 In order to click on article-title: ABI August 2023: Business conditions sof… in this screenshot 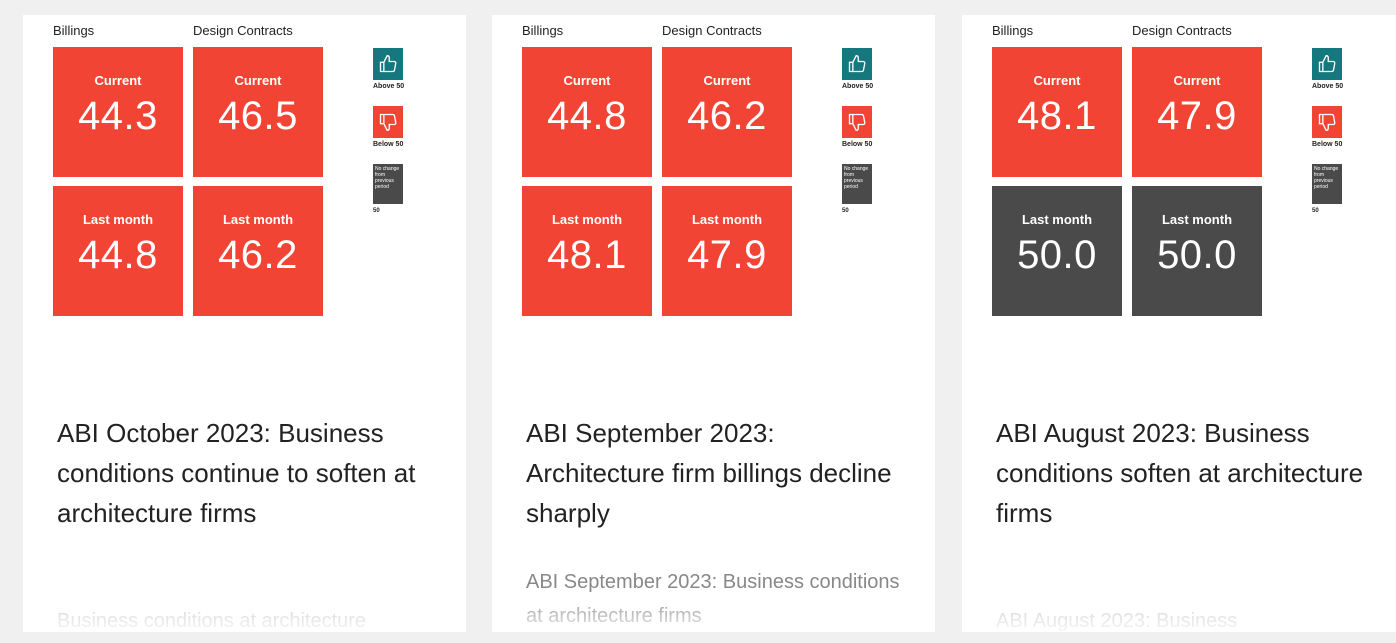, I will do `click(1191, 473)`.